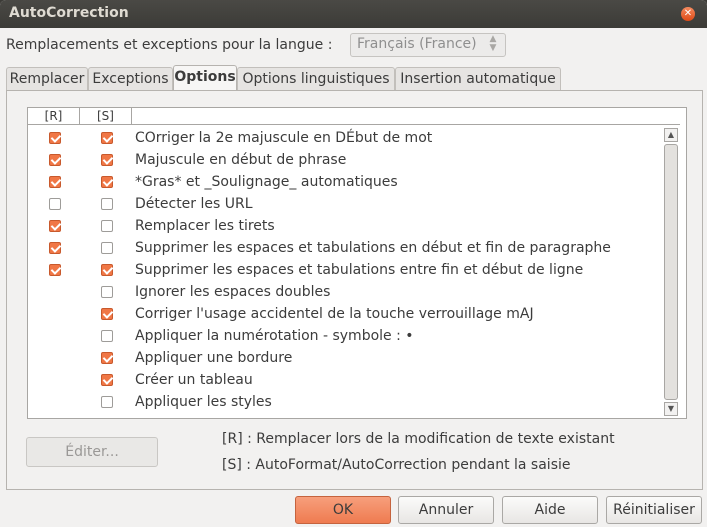 This screenshot has width=707, height=527. What do you see at coordinates (194, 380) in the screenshot?
I see `row-label: Créer un tableau` at bounding box center [194, 380].